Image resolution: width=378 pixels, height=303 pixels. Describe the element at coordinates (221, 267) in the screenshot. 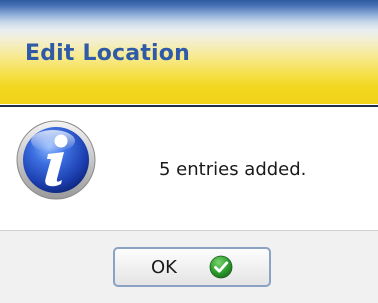

I see `check-circle-icon` at that location.